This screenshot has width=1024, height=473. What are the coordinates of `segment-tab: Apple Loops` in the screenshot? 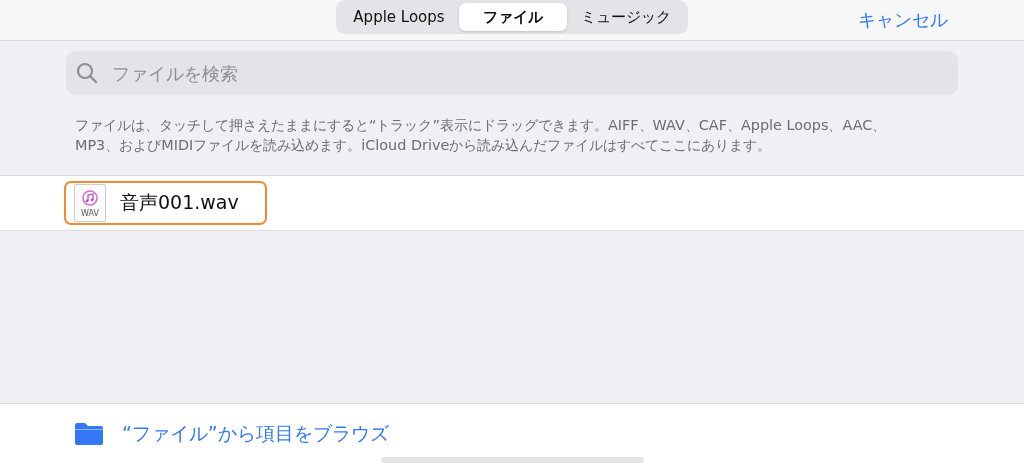 It's located at (399, 17).